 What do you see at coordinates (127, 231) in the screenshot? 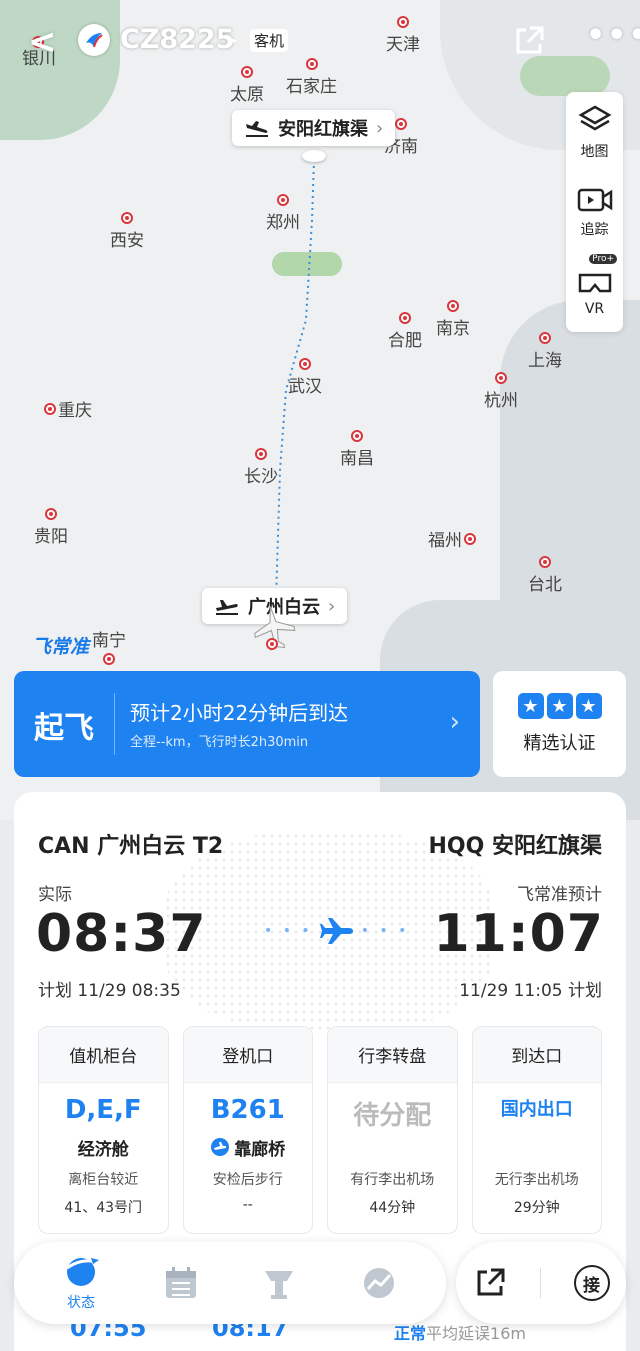
I see `city-label: 西安` at bounding box center [127, 231].